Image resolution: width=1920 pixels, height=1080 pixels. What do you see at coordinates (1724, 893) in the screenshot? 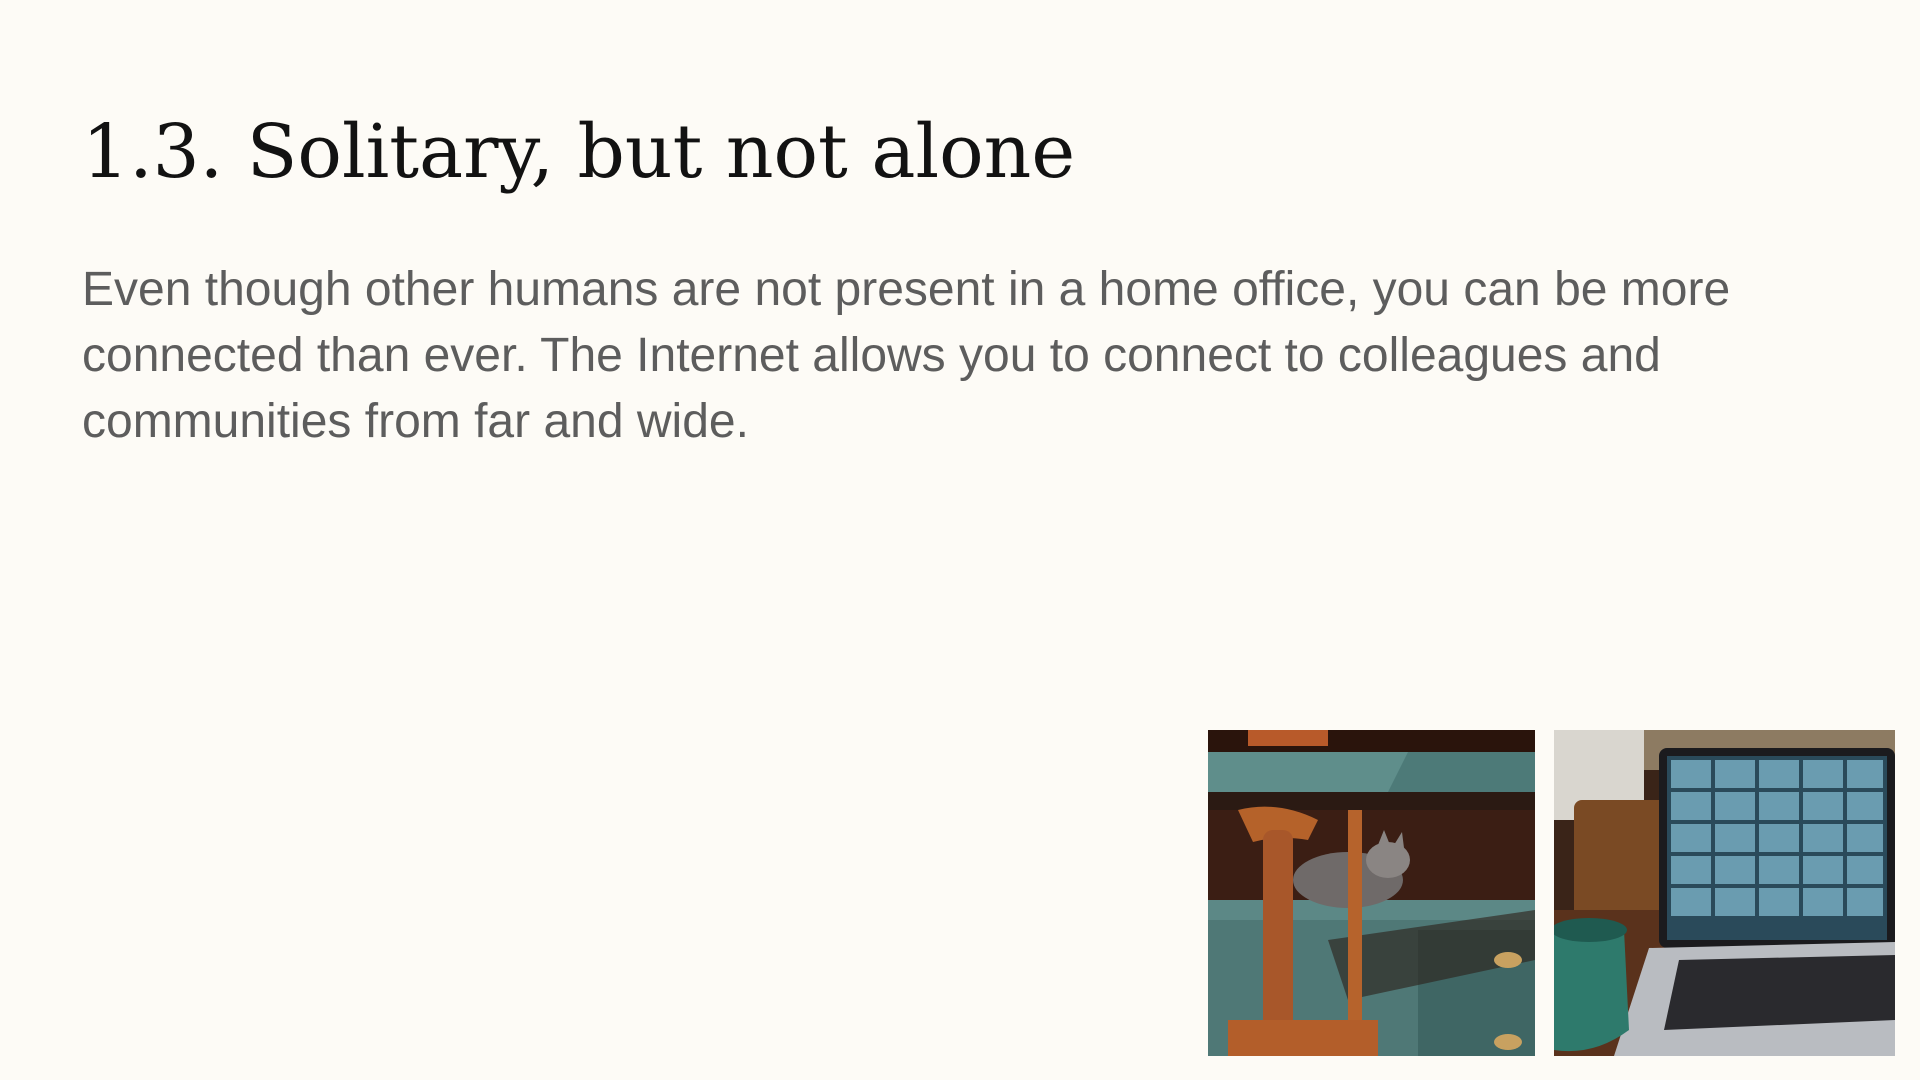
I see `video-call-laptop-photo` at bounding box center [1724, 893].